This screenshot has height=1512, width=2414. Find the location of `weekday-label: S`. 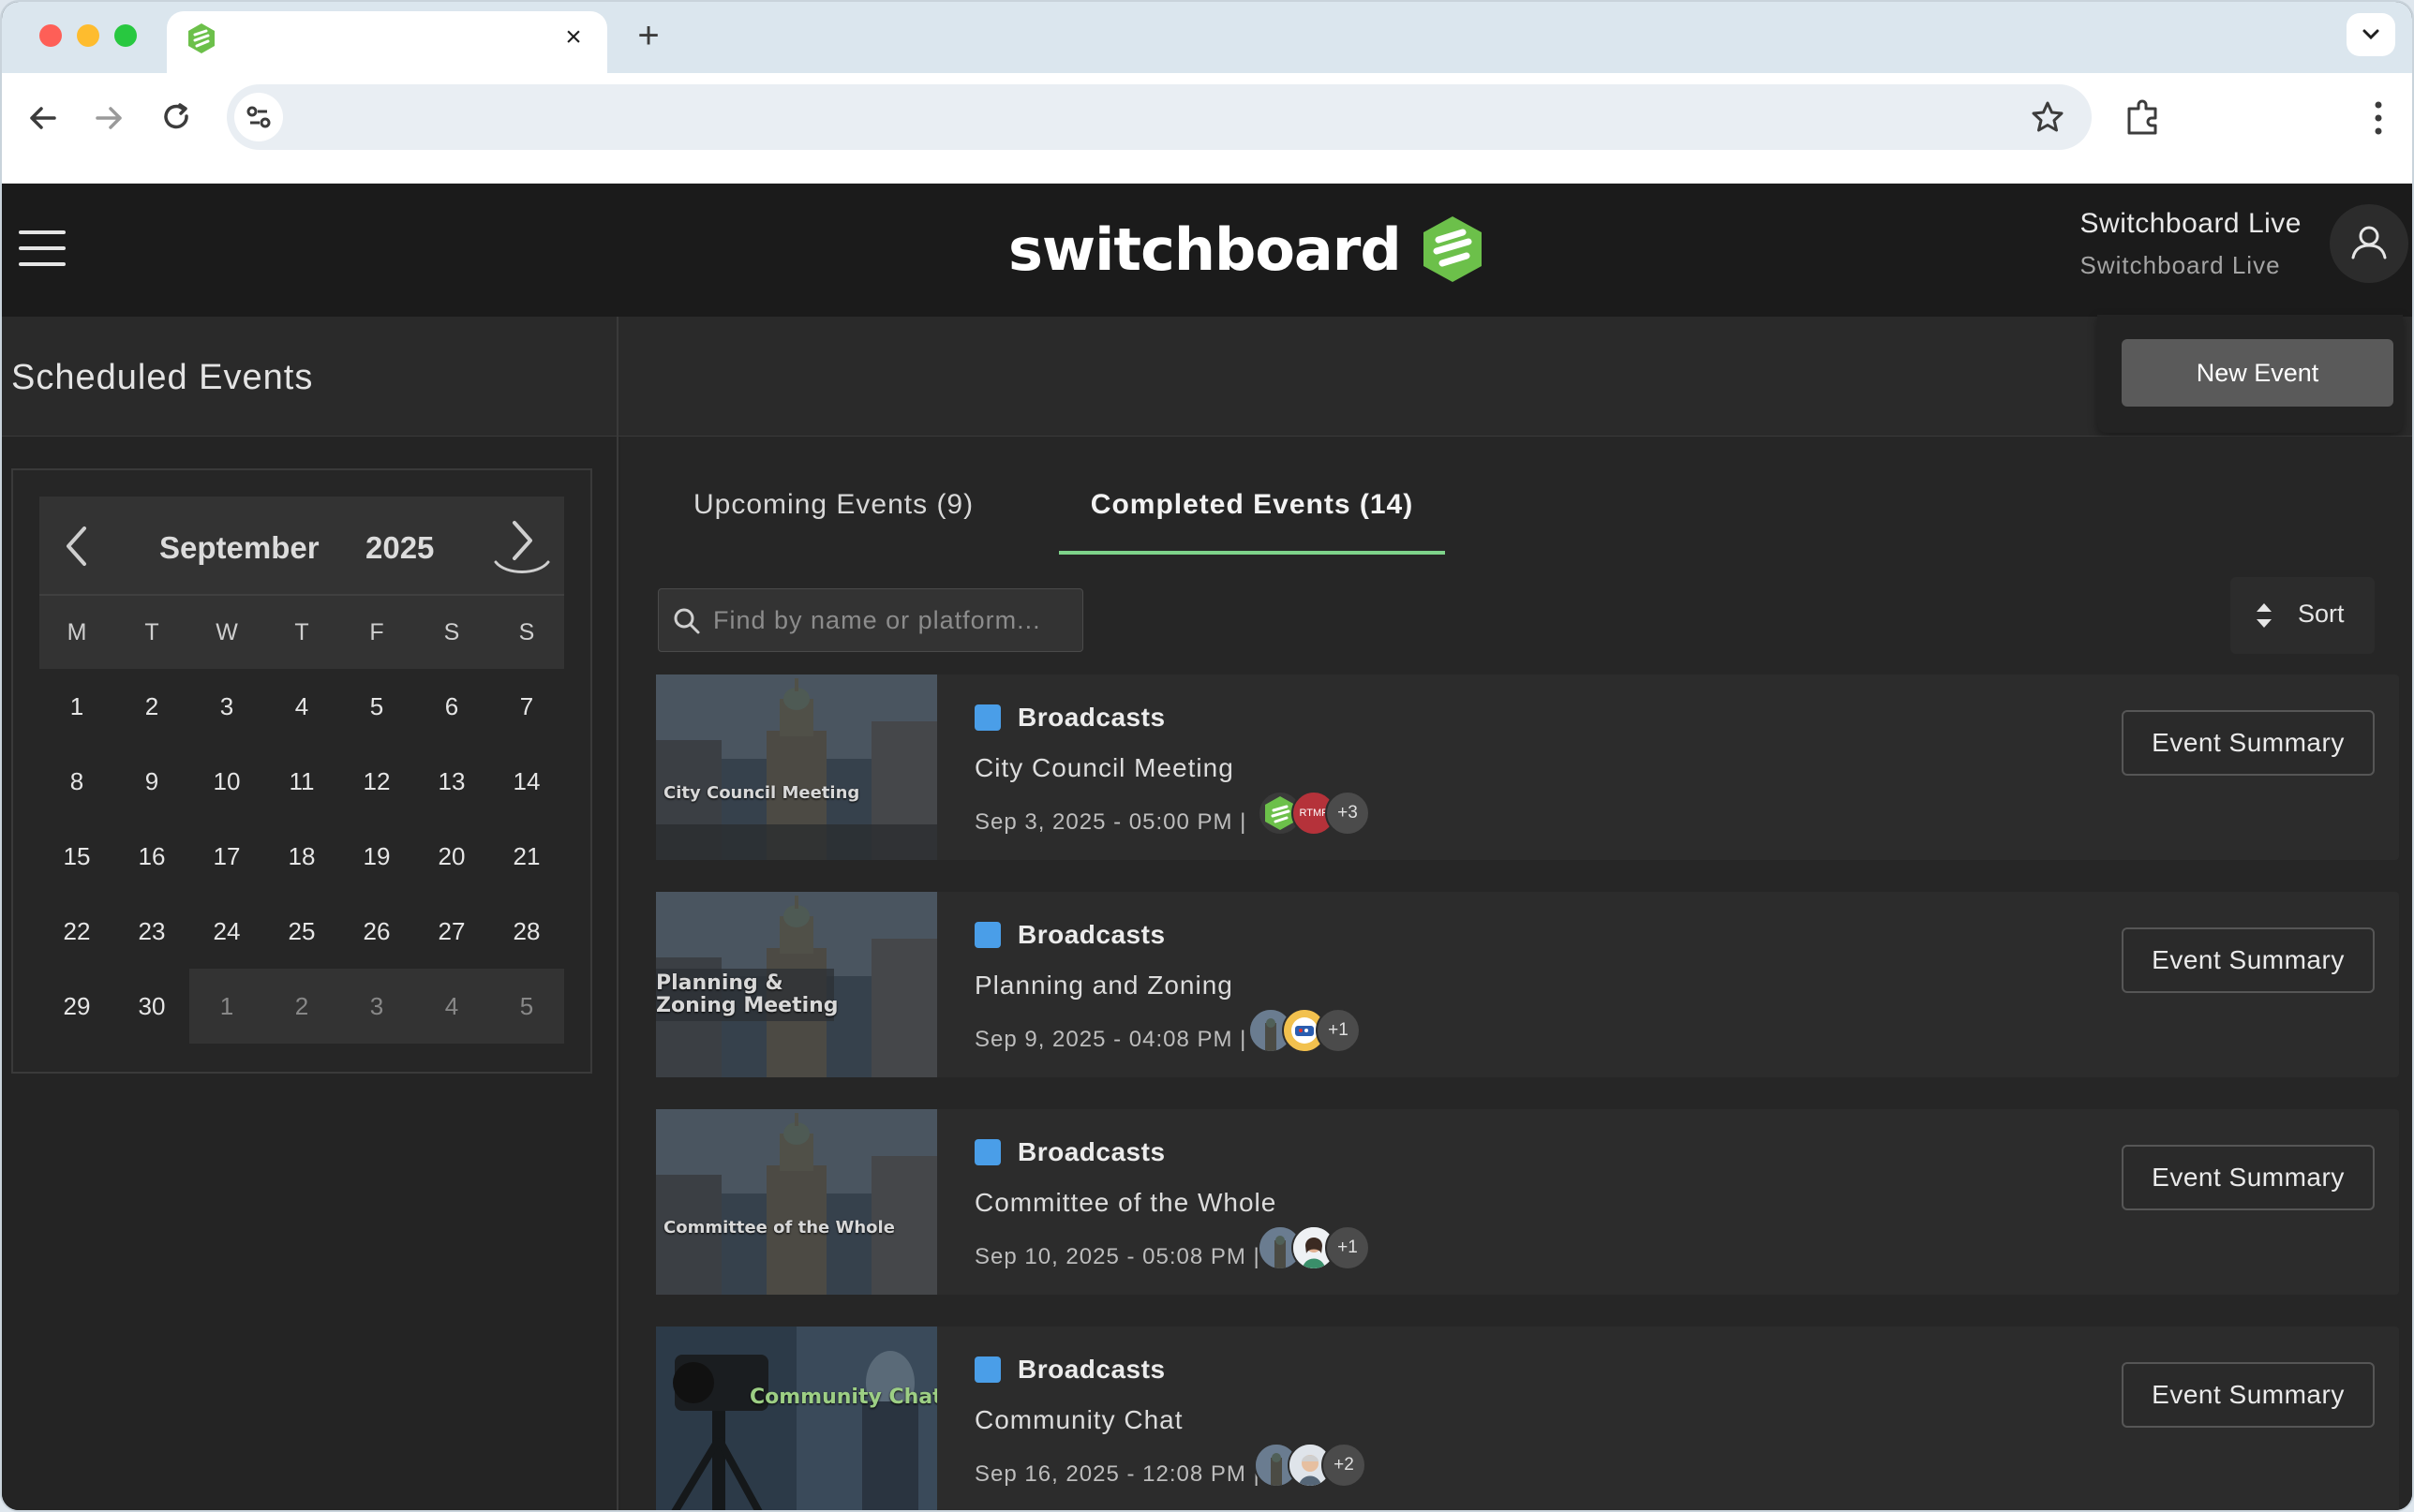

weekday-label: S is located at coordinates (526, 632).